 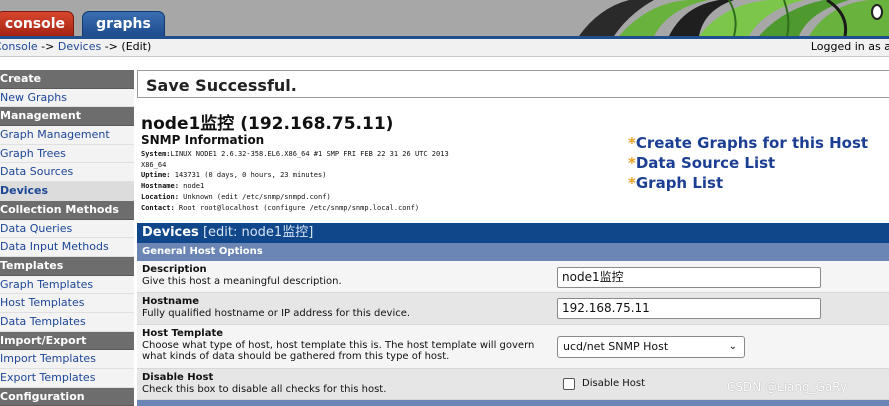 What do you see at coordinates (67, 359) in the screenshot?
I see `sidebar-item-import-templates: Import Templates` at bounding box center [67, 359].